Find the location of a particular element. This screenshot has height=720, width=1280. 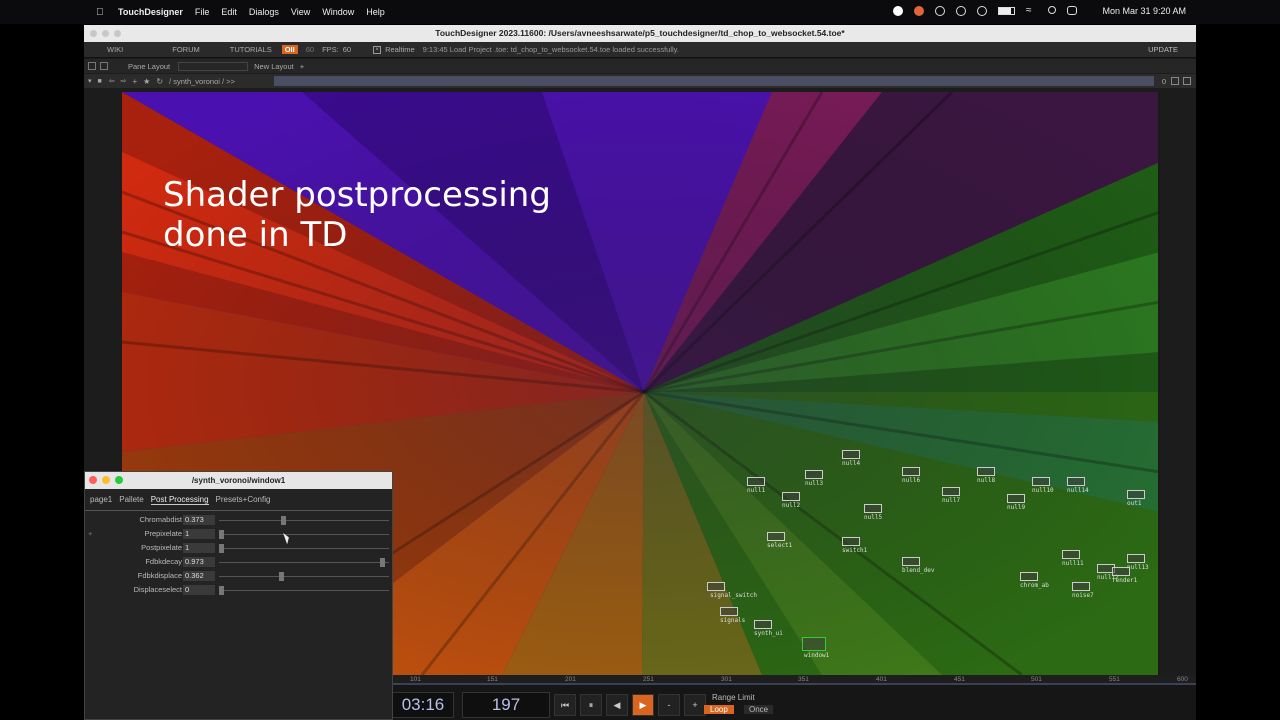

tab-post-processing: Post Processing is located at coordinates (179, 500).